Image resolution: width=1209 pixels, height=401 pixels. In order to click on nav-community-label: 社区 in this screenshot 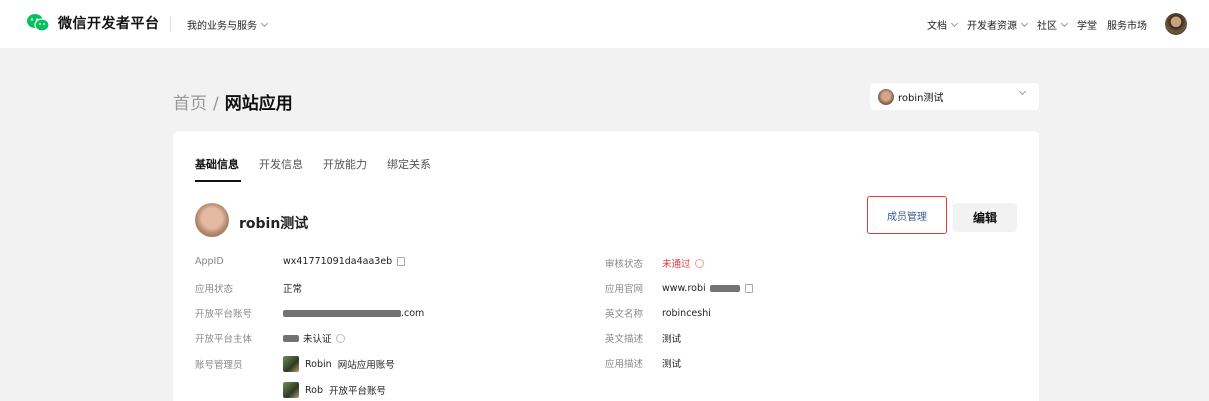, I will do `click(1047, 26)`.